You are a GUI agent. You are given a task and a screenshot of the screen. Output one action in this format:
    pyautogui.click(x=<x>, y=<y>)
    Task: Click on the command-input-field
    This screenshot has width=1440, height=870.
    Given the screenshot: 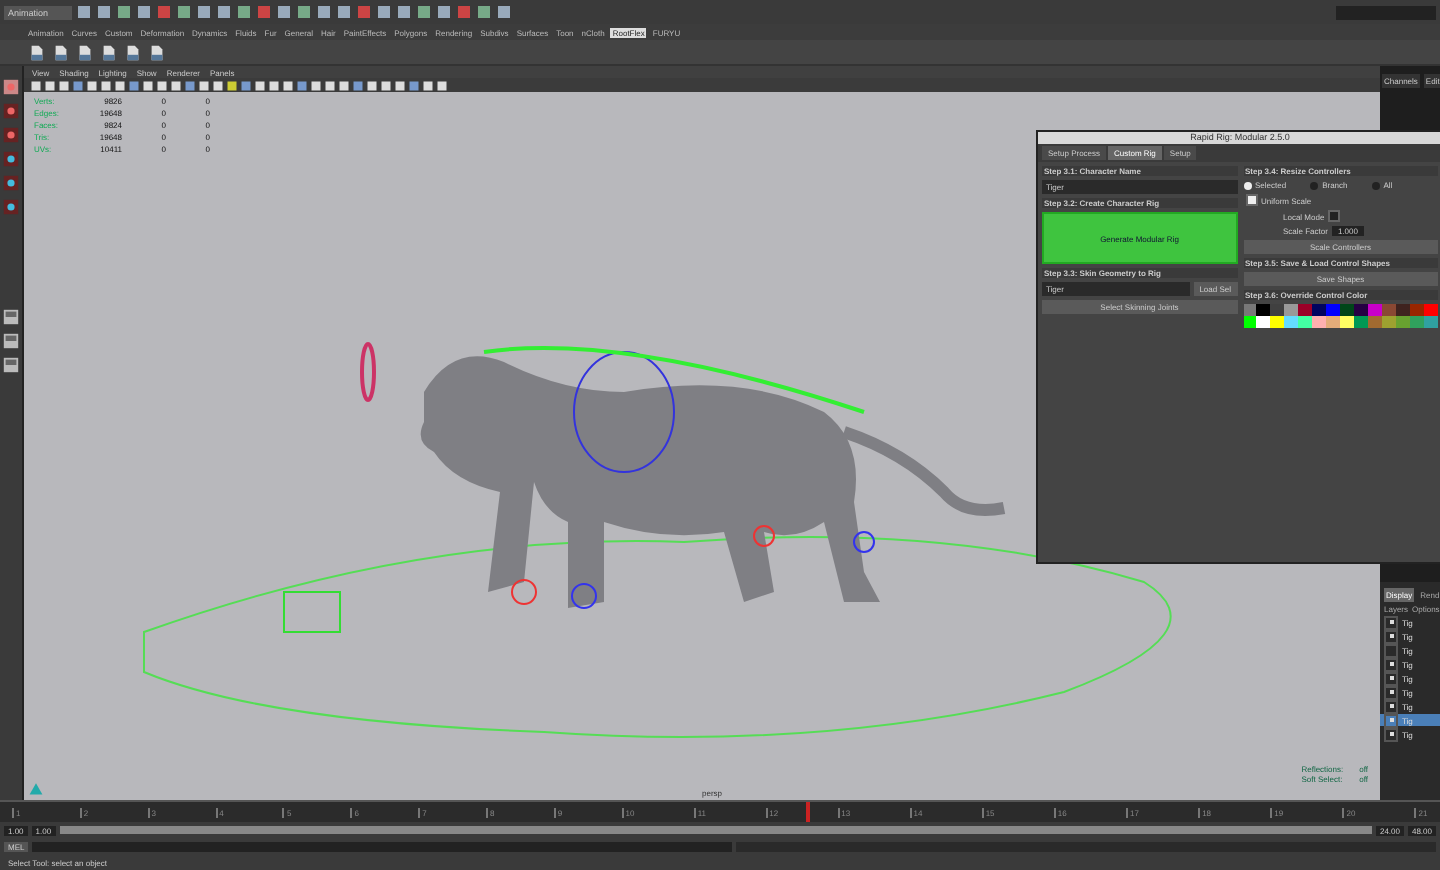 What is the action you would take?
    pyautogui.click(x=382, y=846)
    